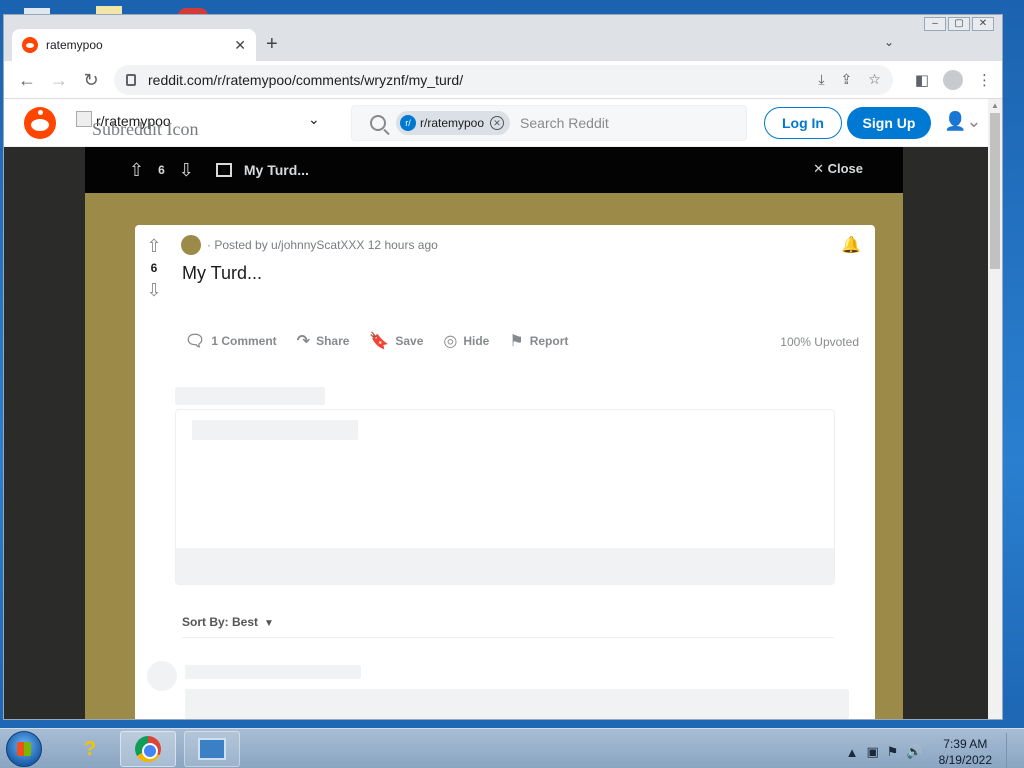 The width and height of the screenshot is (1024, 768). I want to click on post-score: 6, so click(154, 268).